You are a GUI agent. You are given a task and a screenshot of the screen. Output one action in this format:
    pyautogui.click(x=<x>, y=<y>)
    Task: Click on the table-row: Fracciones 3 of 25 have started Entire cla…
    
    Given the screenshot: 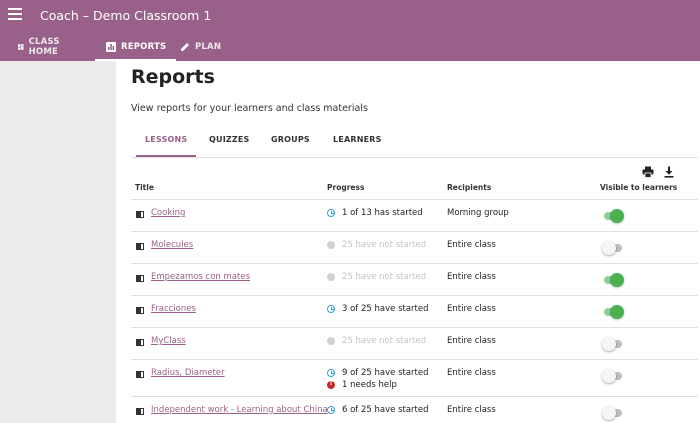 What is the action you would take?
    pyautogui.click(x=414, y=312)
    